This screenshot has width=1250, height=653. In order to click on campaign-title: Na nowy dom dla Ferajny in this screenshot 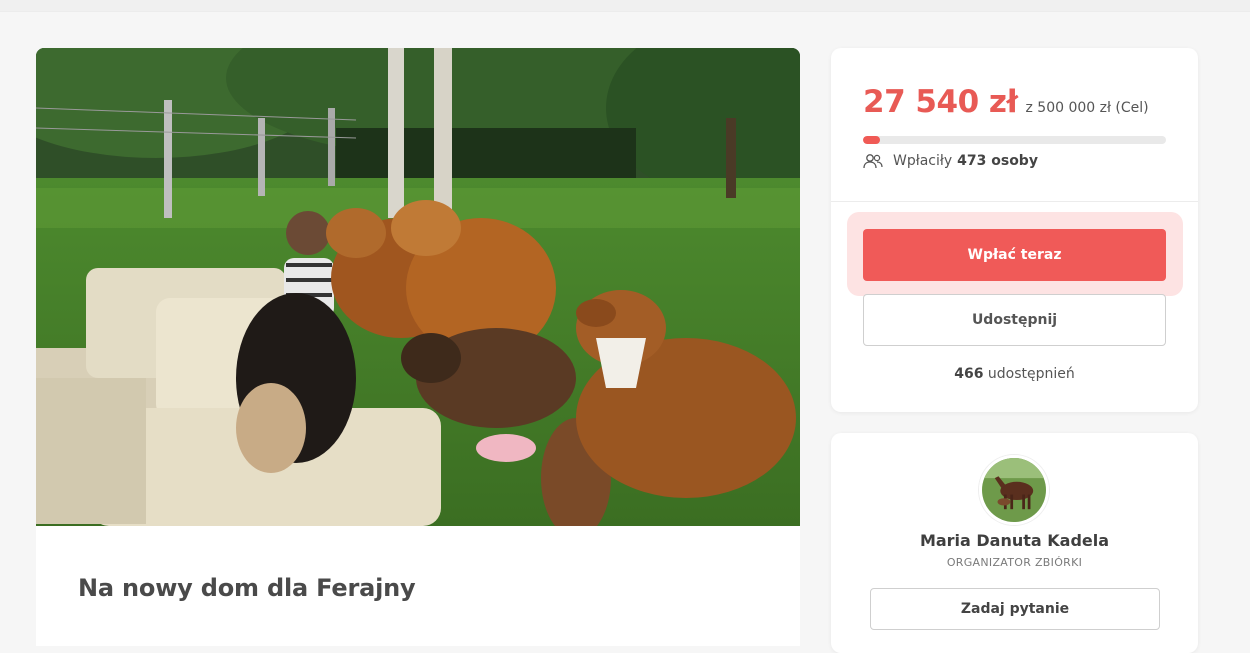, I will do `click(247, 588)`.